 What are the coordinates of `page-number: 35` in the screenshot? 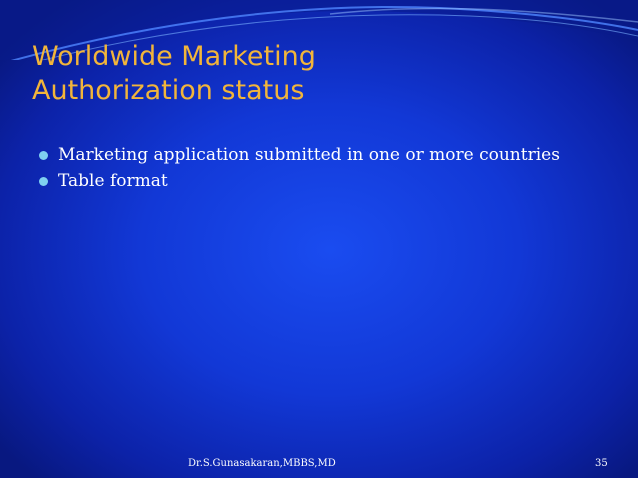 It's located at (601, 463).